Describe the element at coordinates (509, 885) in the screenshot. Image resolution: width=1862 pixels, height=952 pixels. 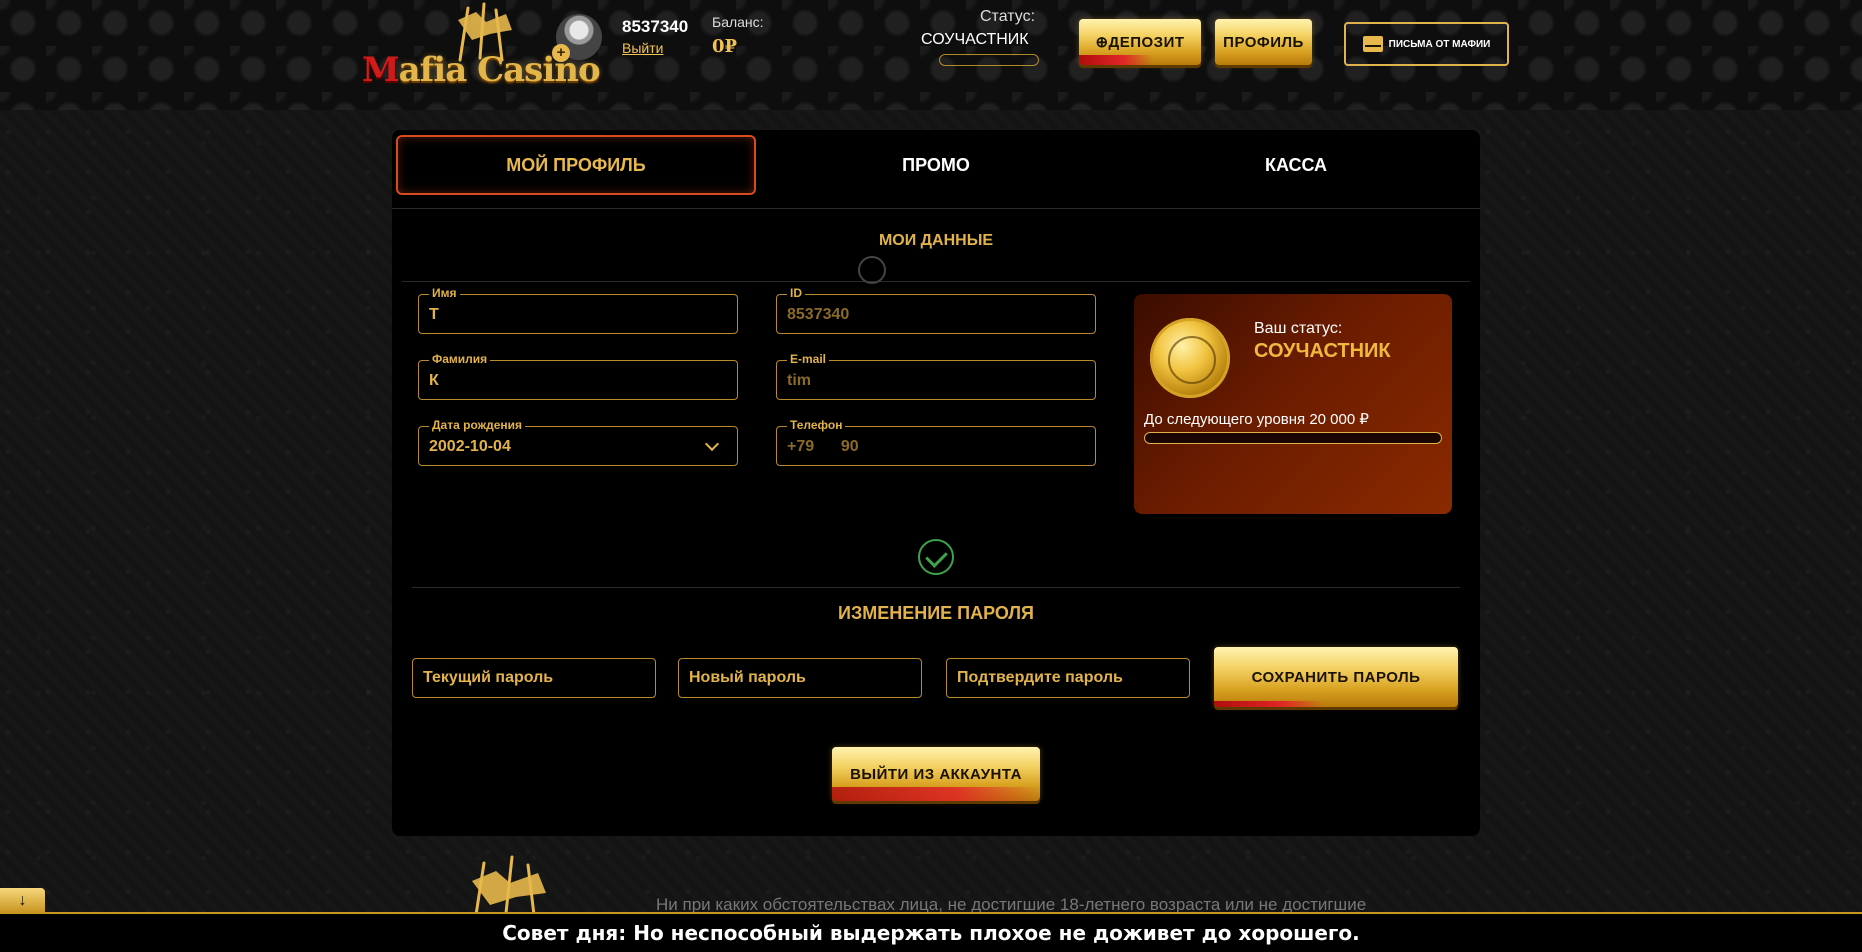
I see `puppet-hand-icon` at that location.